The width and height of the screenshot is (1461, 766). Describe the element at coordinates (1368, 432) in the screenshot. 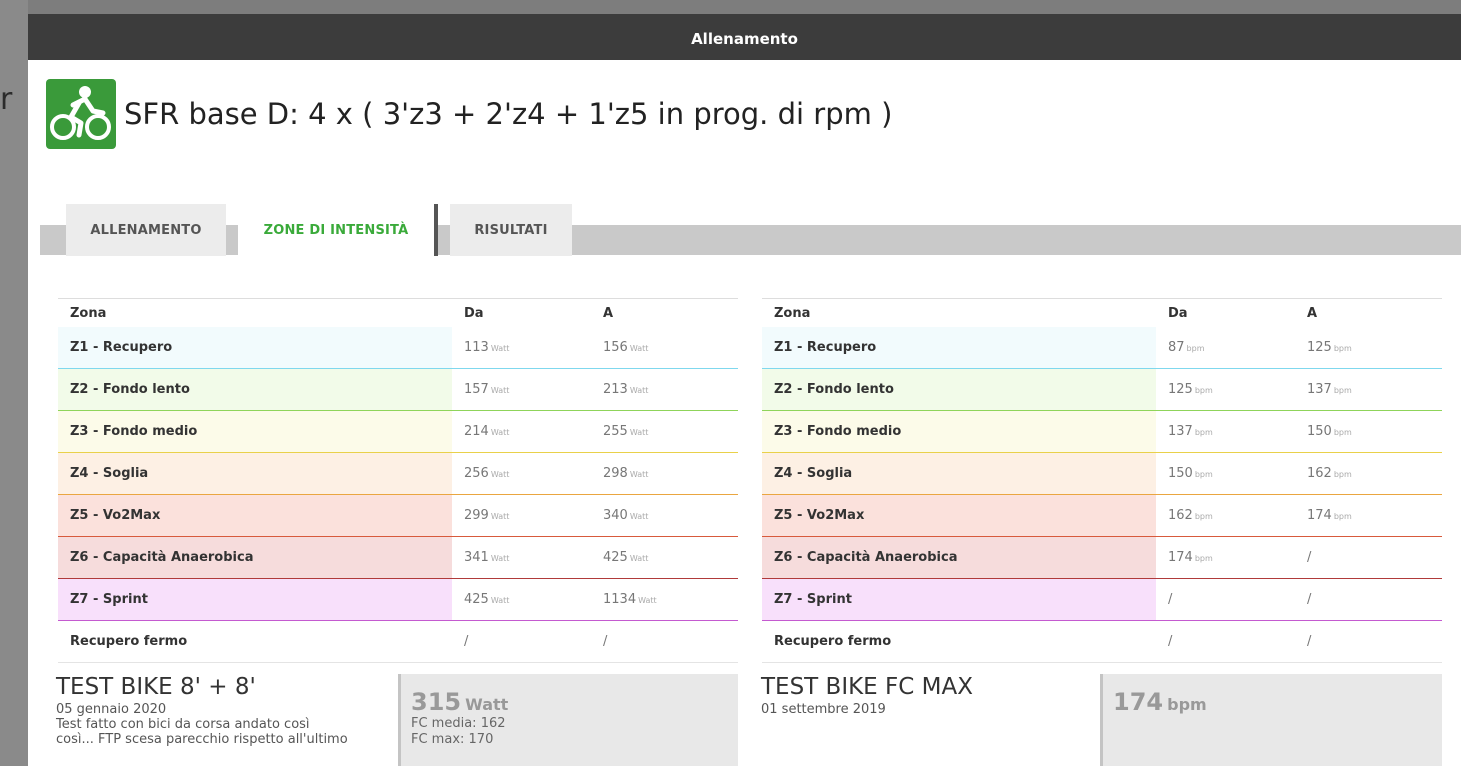

I see `zone-to-cell: 150 bpm` at that location.